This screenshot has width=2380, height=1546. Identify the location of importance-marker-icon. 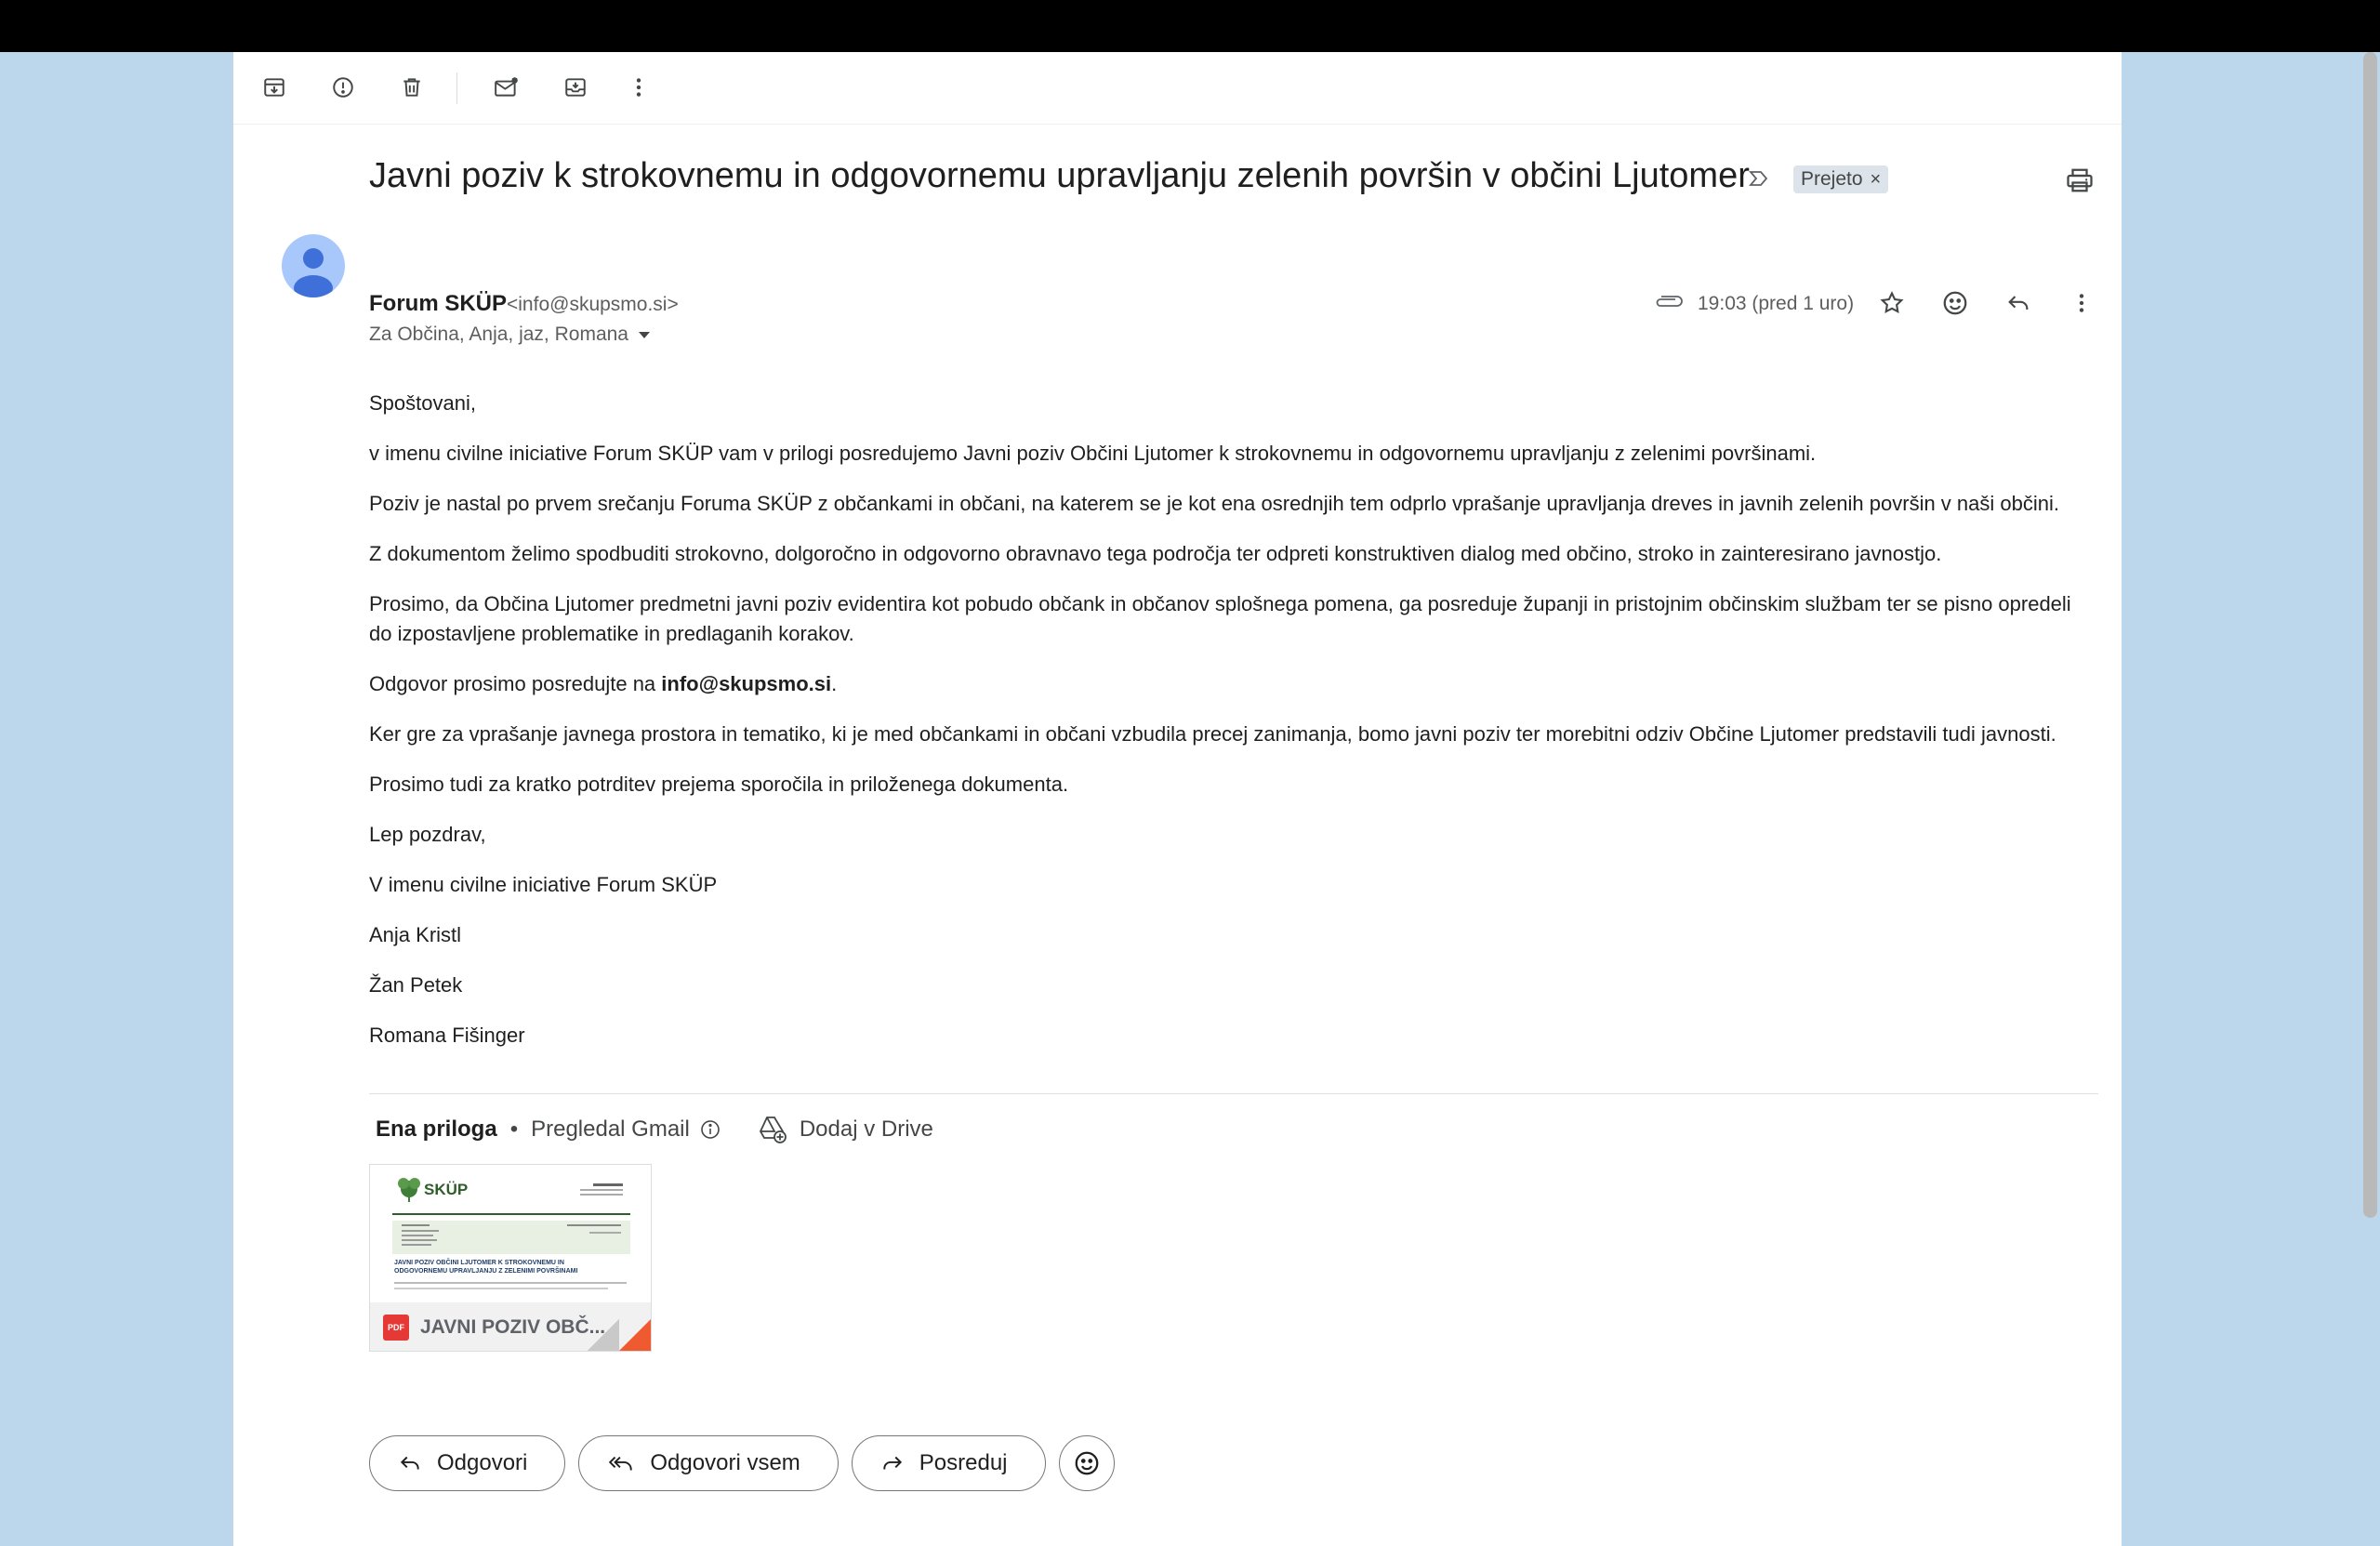
(1759, 178).